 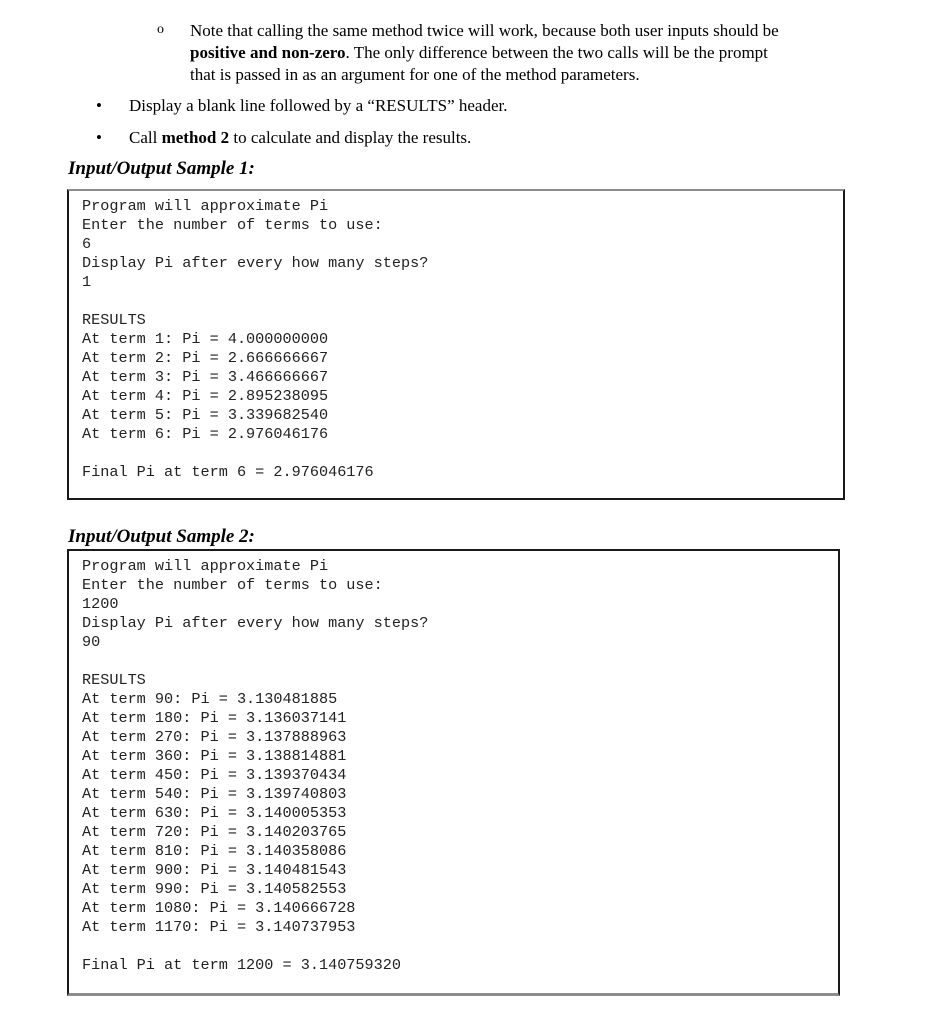 What do you see at coordinates (214, 737) in the screenshot?
I see `console-line: At term 270: Pi = 3.137888963` at bounding box center [214, 737].